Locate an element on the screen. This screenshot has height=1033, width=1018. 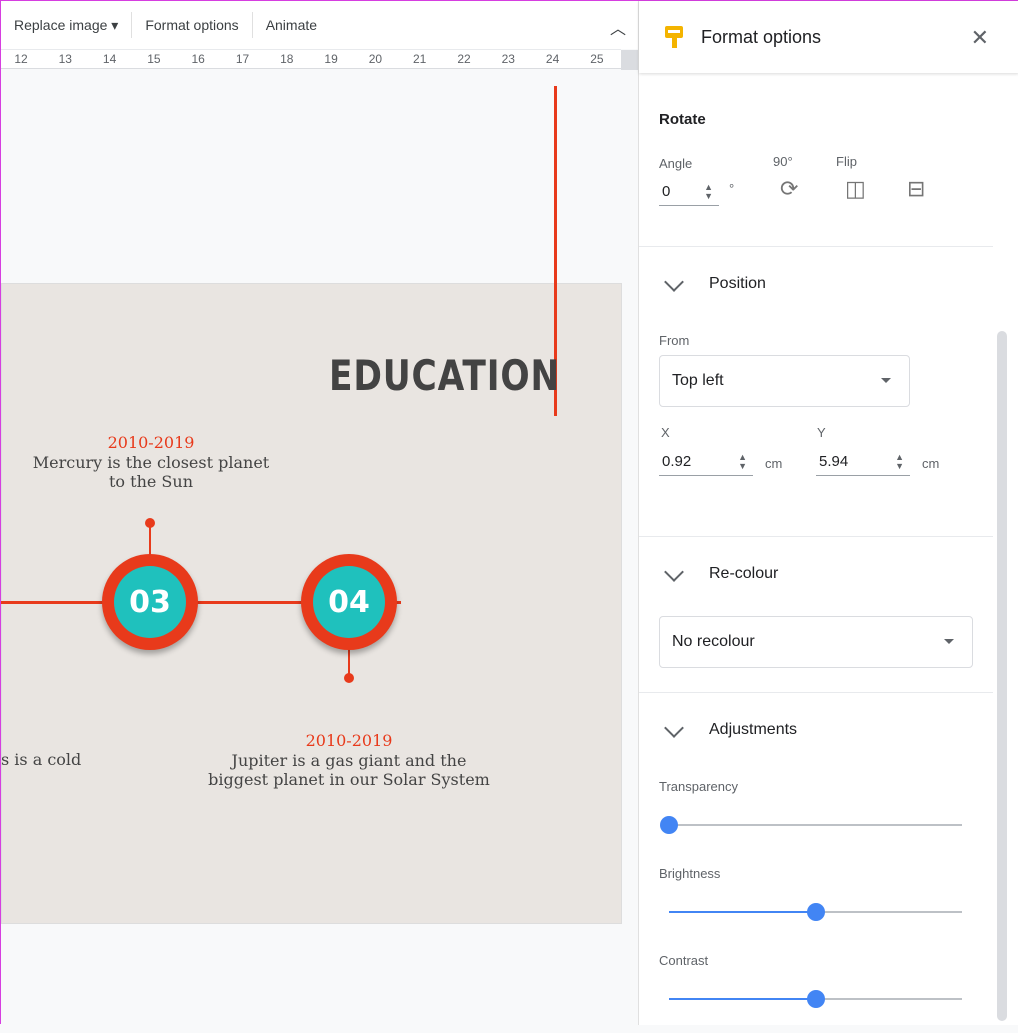
flip-vertical-icon: ⊟ is located at coordinates (916, 189).